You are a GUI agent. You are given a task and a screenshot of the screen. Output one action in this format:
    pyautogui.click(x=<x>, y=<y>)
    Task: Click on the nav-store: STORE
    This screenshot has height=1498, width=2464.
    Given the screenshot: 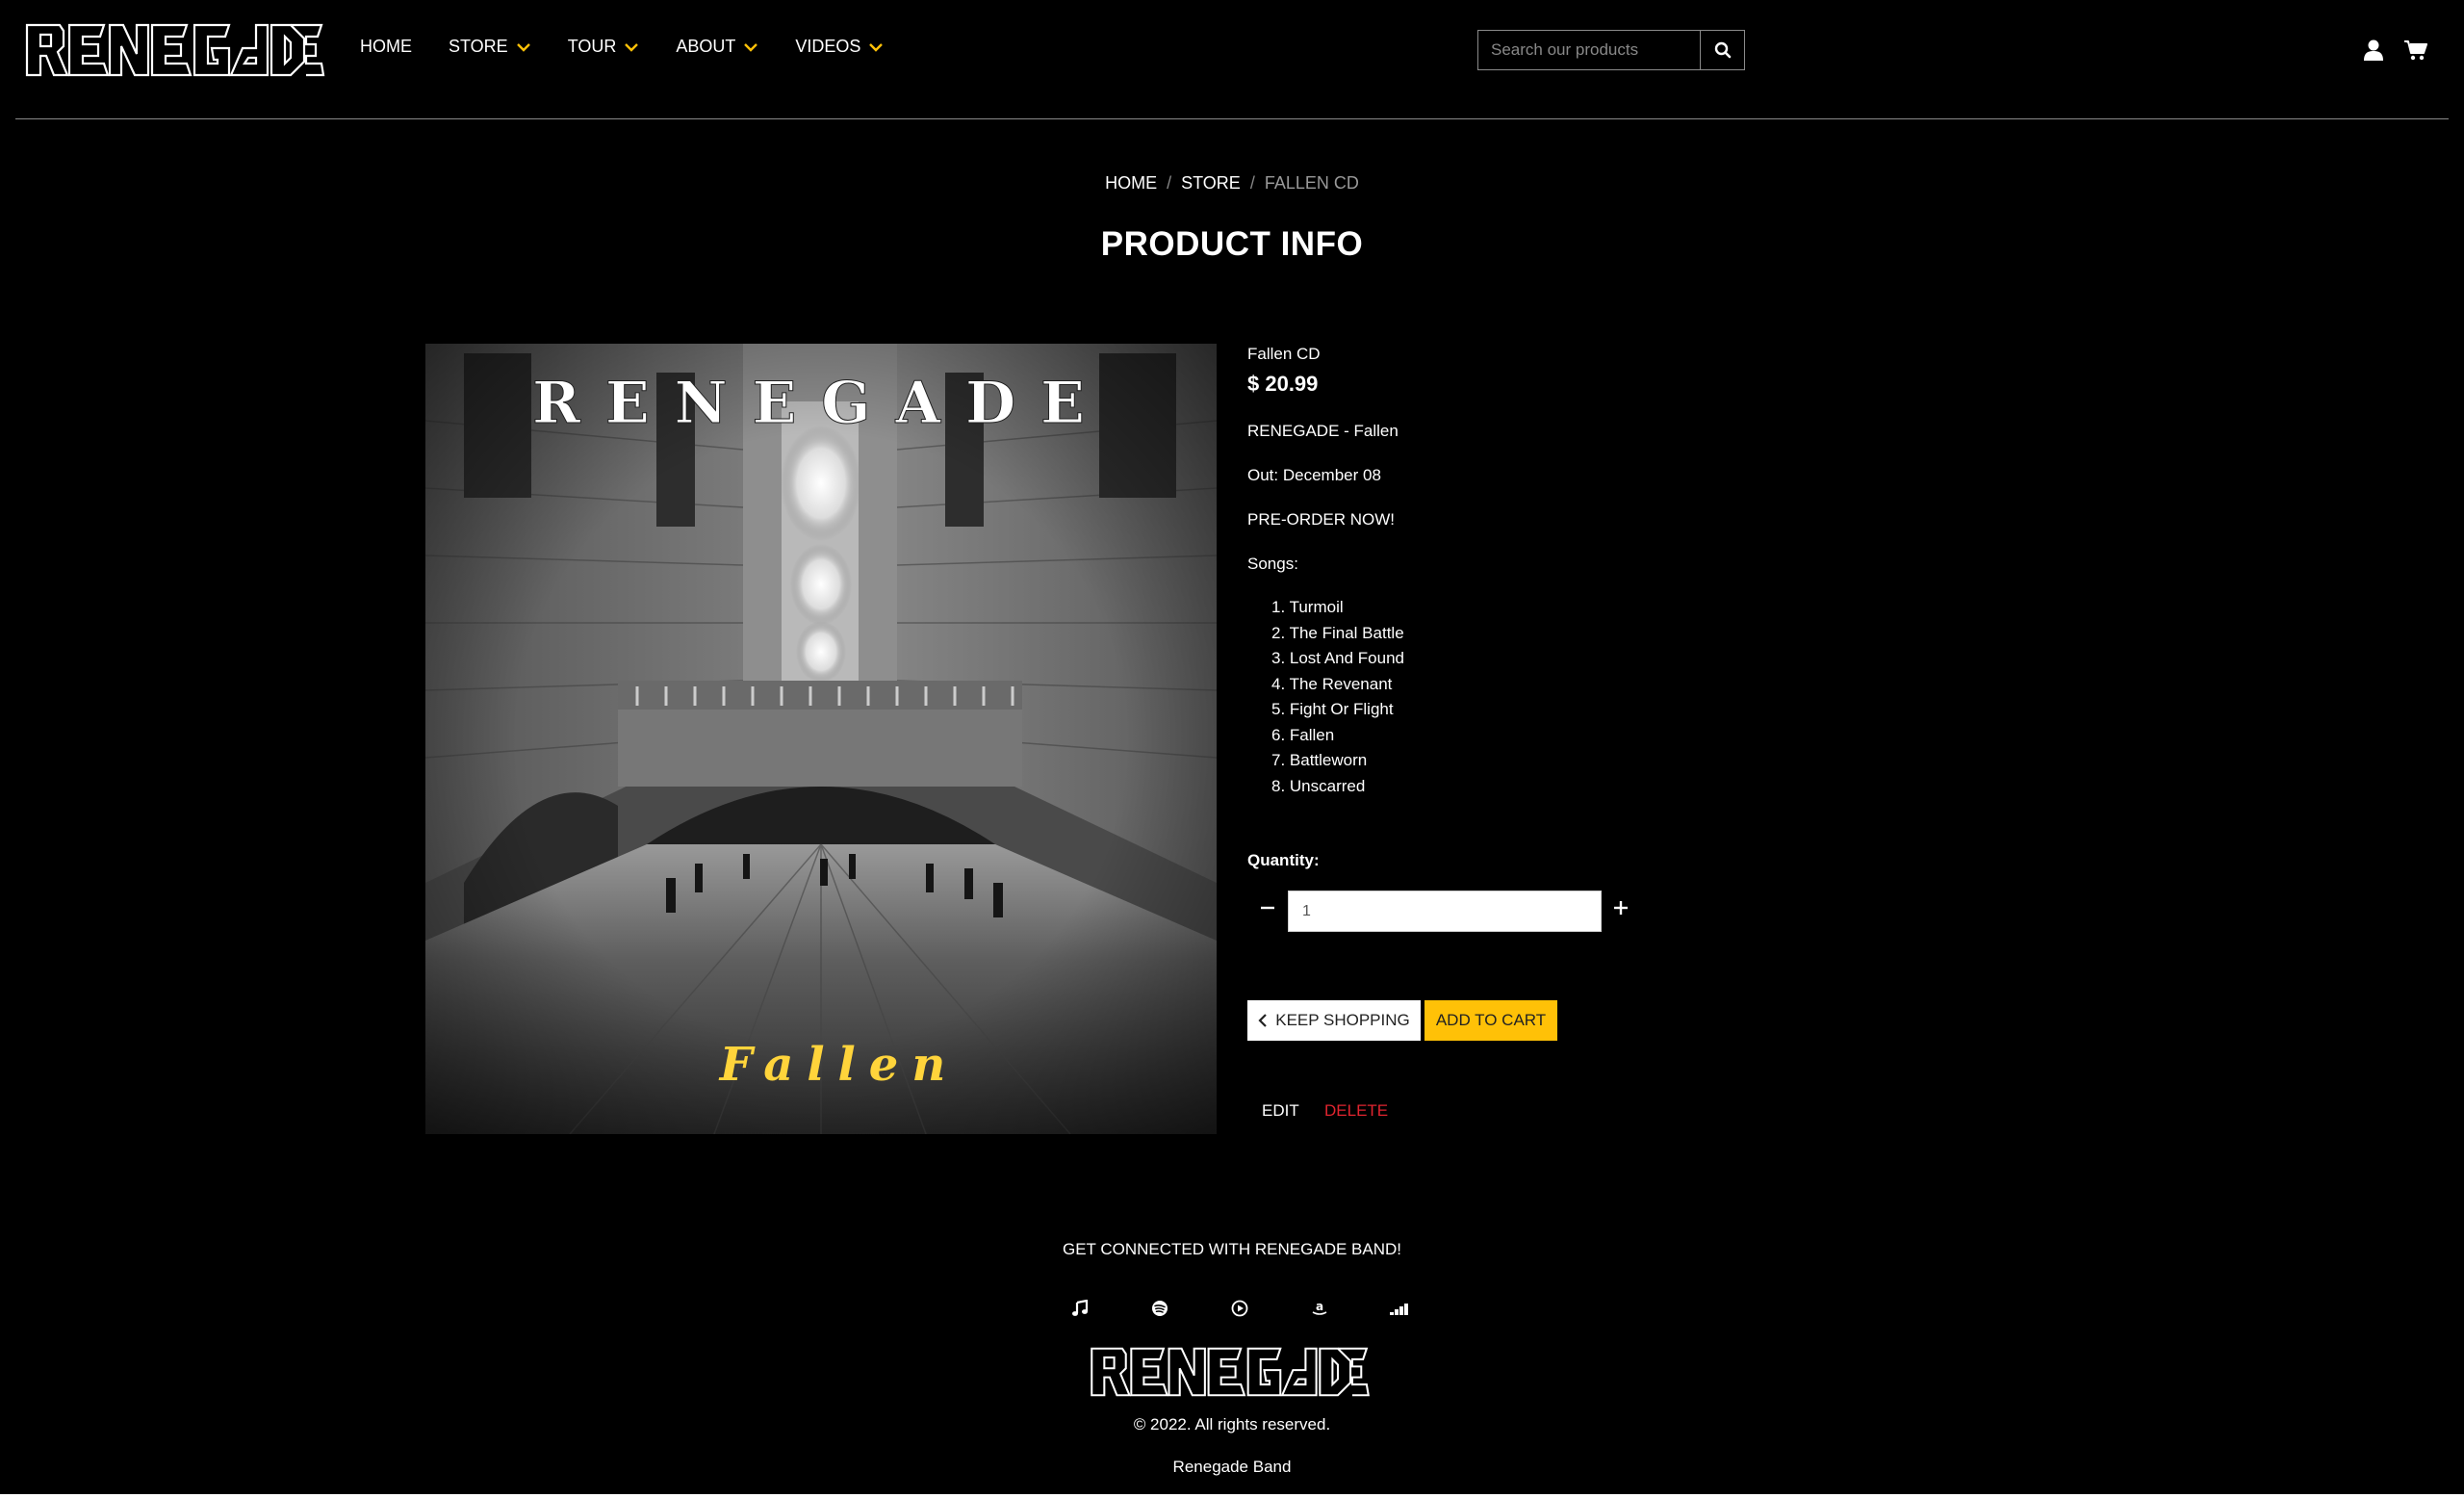 What is the action you would take?
    pyautogui.click(x=490, y=47)
    